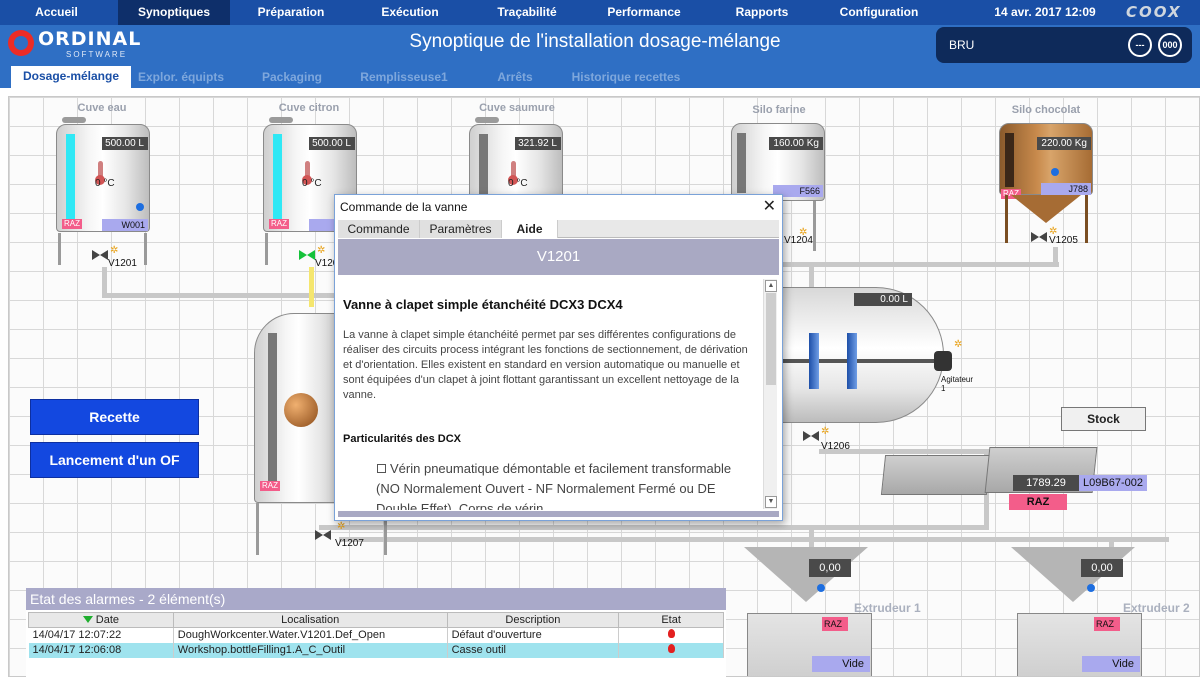 This screenshot has height=677, width=1200. I want to click on dialog-tabs: Commande Paramètres Aide, so click(558, 229).